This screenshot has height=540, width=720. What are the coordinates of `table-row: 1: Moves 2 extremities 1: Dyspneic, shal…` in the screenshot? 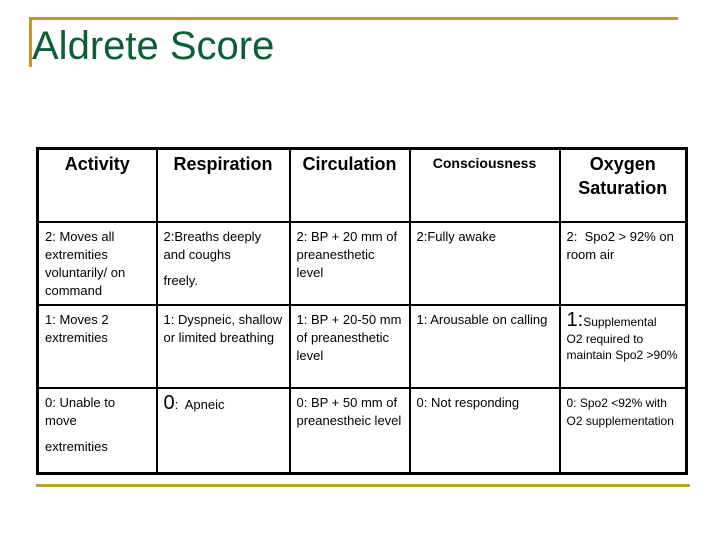 It's located at (362, 346).